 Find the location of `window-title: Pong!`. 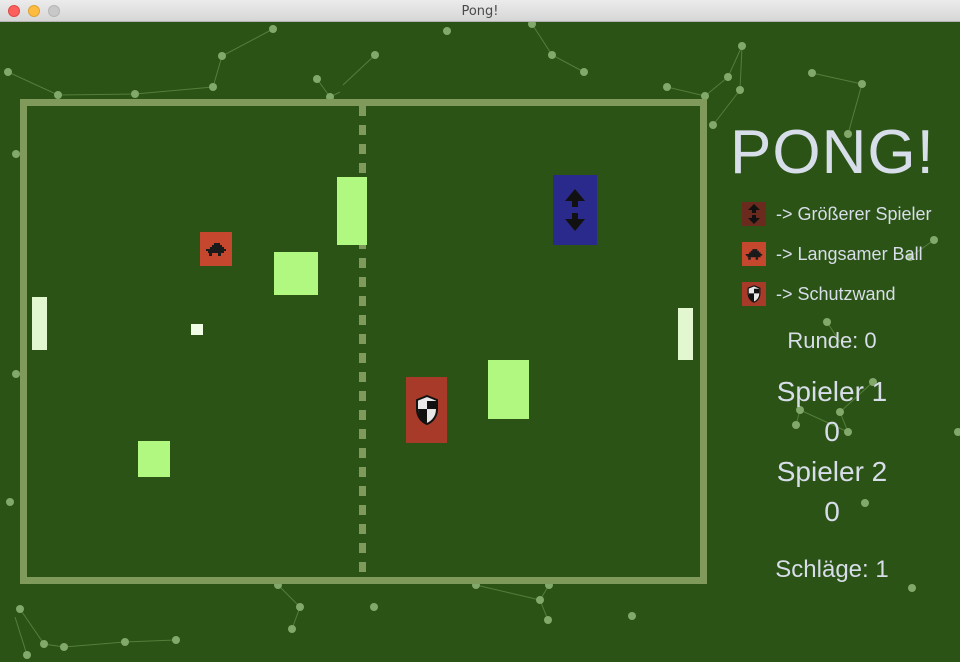

window-title: Pong! is located at coordinates (480, 11).